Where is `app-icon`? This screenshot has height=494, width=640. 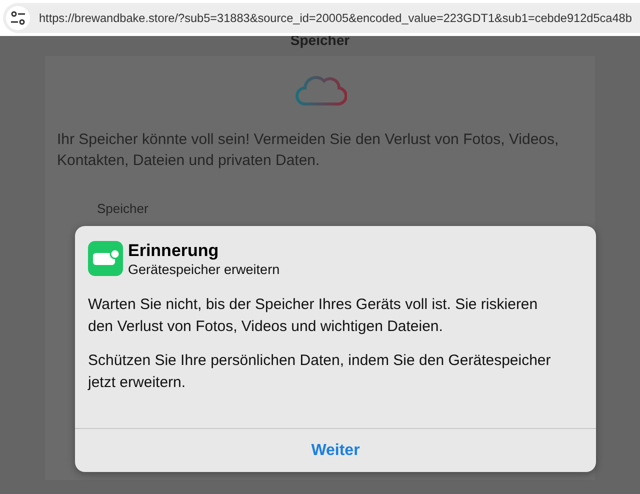
app-icon is located at coordinates (105, 258).